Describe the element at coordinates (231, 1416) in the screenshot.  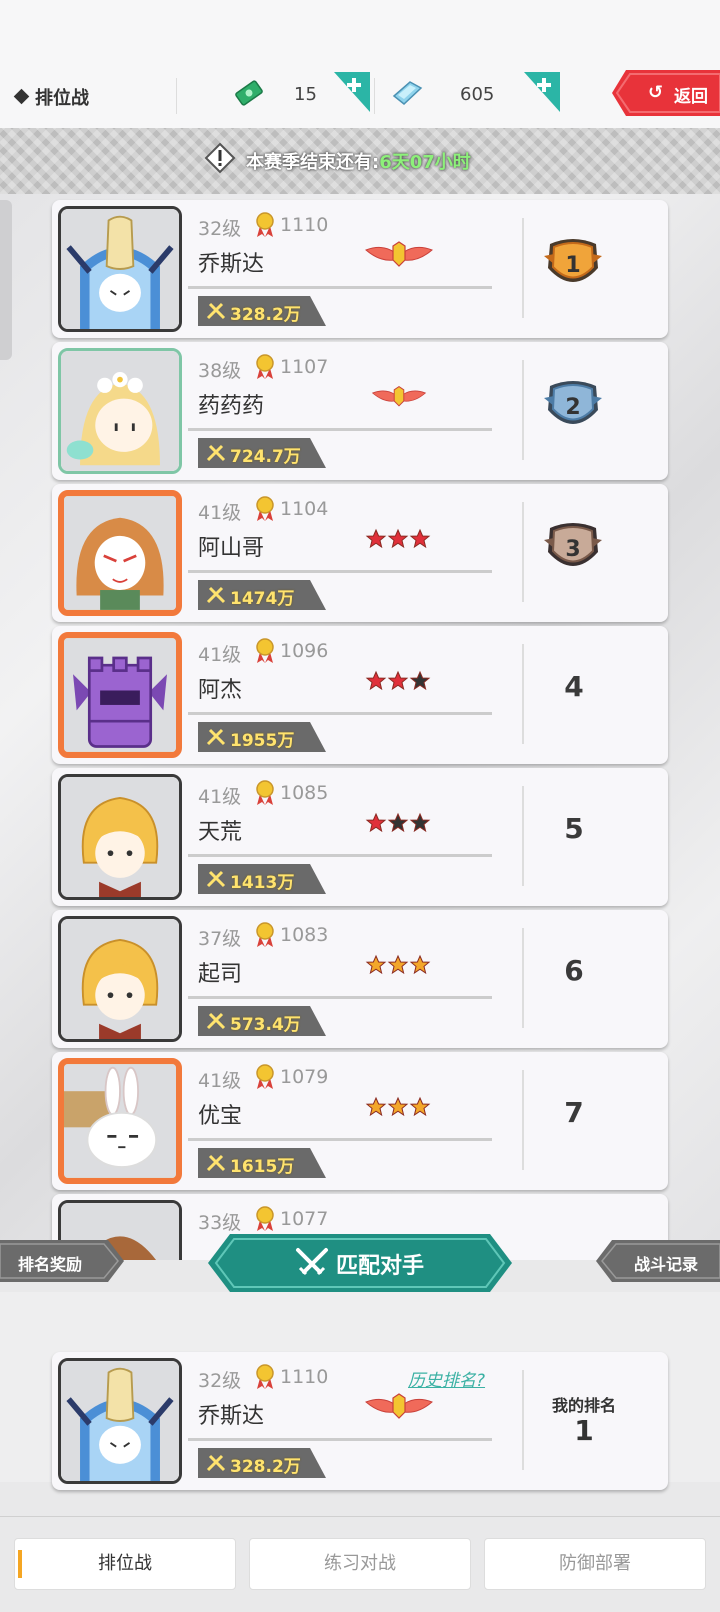
I see `my-name: 乔斯达` at that location.